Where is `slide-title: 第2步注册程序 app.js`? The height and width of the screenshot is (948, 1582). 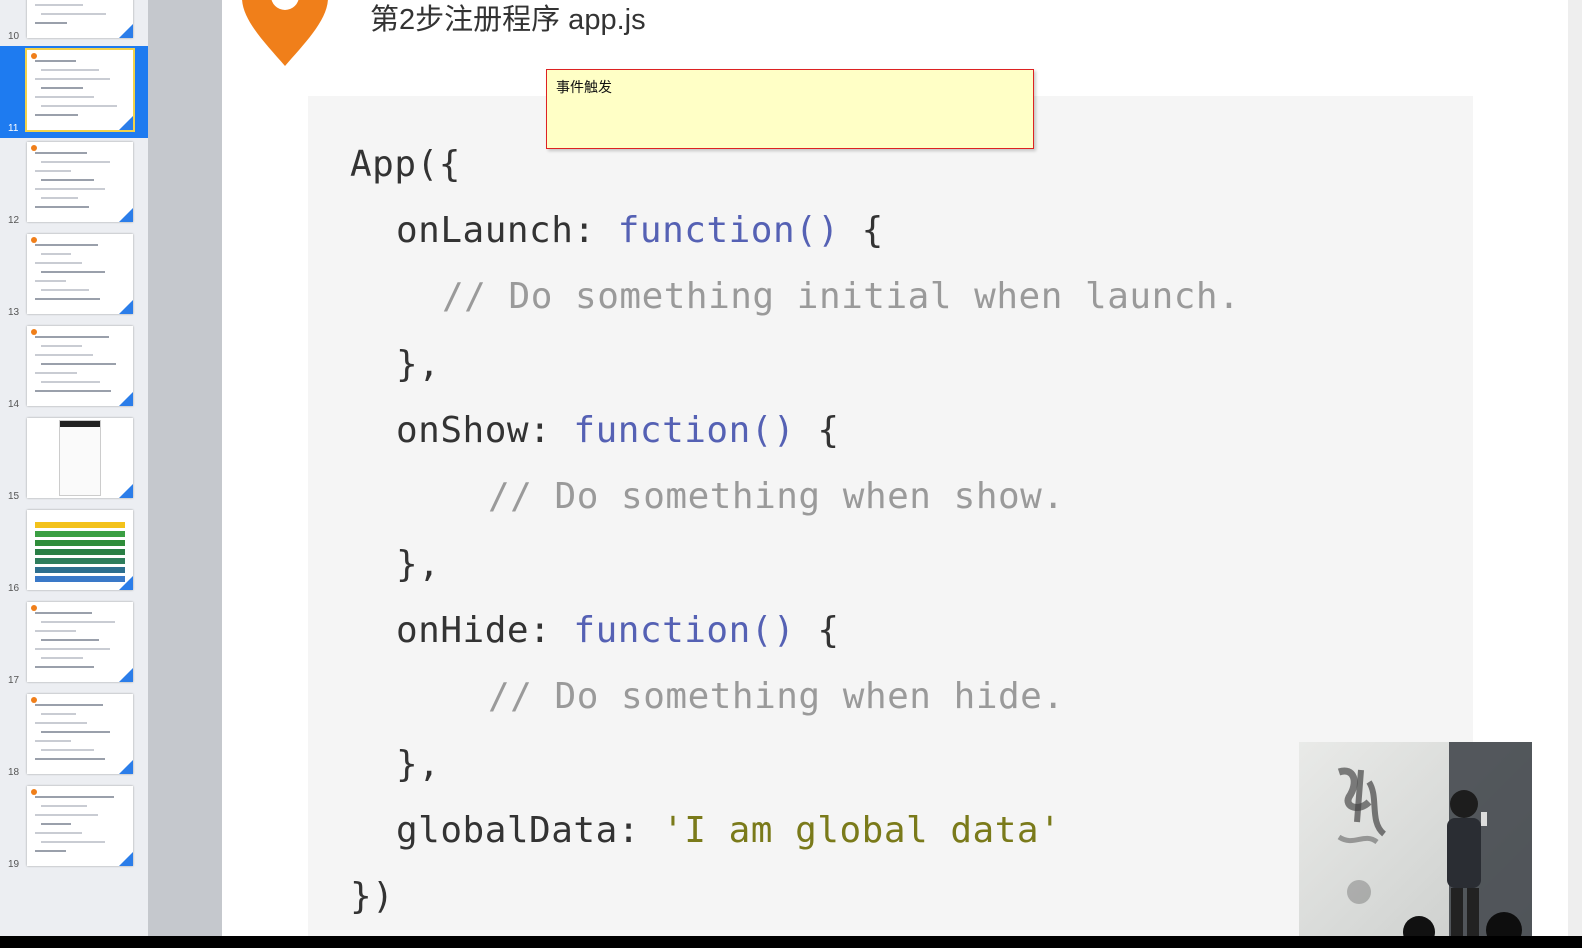 slide-title: 第2步注册程序 app.js is located at coordinates (508, 20).